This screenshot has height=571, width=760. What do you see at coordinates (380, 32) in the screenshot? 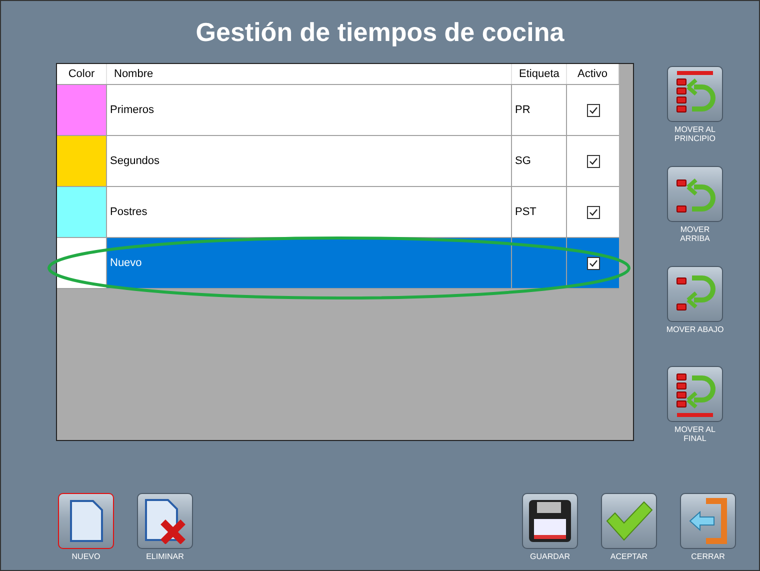
I see `window-title: Gestión de tiempos de cocina` at bounding box center [380, 32].